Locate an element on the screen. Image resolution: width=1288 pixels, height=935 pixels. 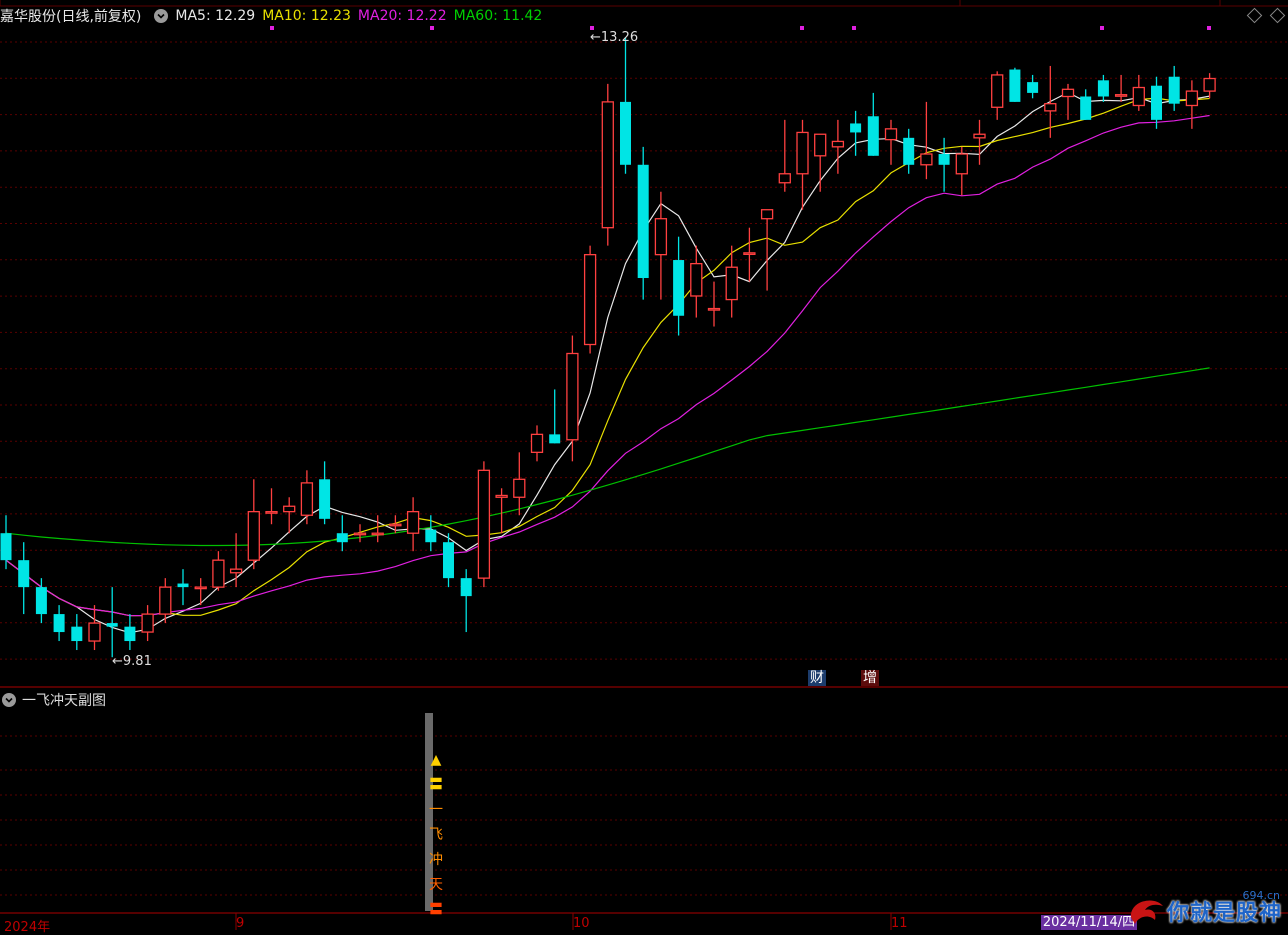
increase-event-badge: 增 is located at coordinates (870, 678).